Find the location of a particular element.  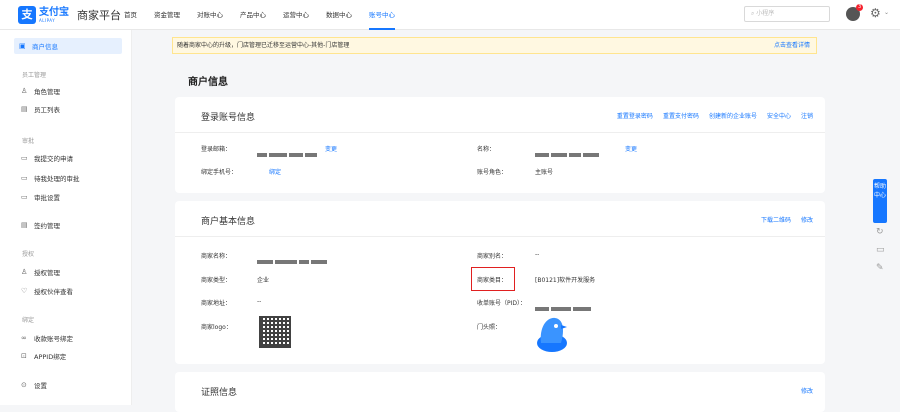

role-icon: ♙ is located at coordinates (24, 91).